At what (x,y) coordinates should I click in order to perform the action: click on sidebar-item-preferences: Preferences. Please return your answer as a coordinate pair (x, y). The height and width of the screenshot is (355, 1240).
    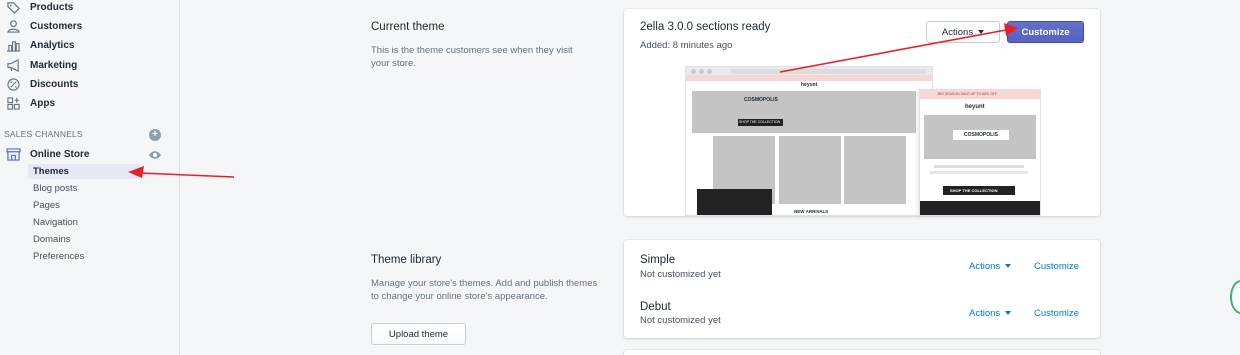
    Looking at the image, I should click on (58, 256).